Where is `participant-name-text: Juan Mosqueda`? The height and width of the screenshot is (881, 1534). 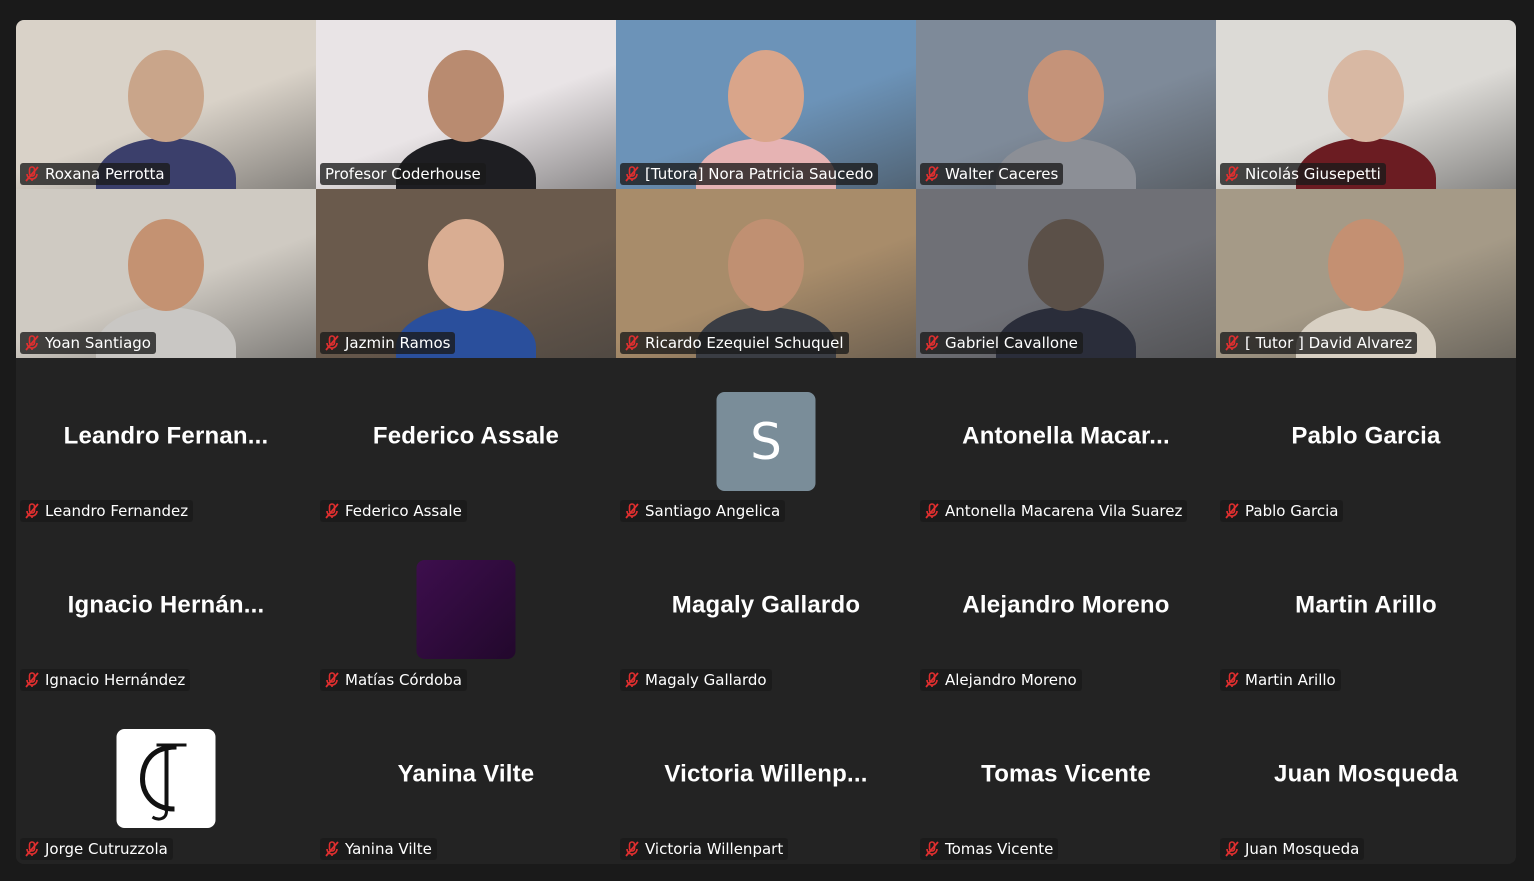
participant-name-text: Juan Mosqueda is located at coordinates (1302, 849).